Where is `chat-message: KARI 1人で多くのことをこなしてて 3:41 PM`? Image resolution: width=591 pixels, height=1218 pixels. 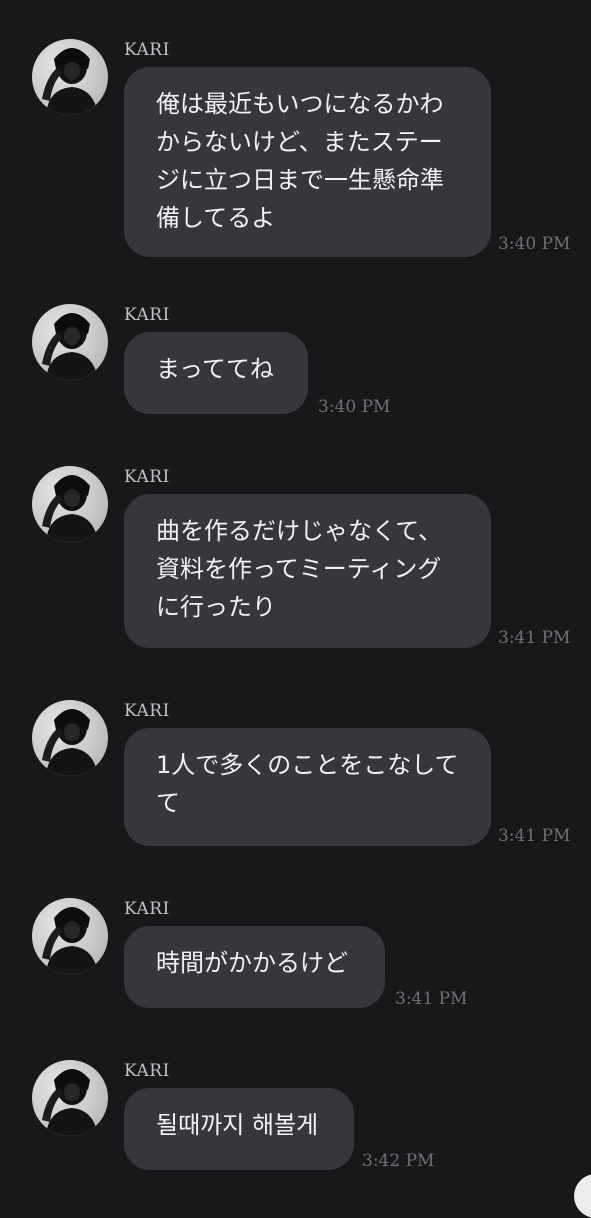
chat-message: KARI 1人で多くのことをこなしてて 3:41 PM is located at coordinates (295, 780).